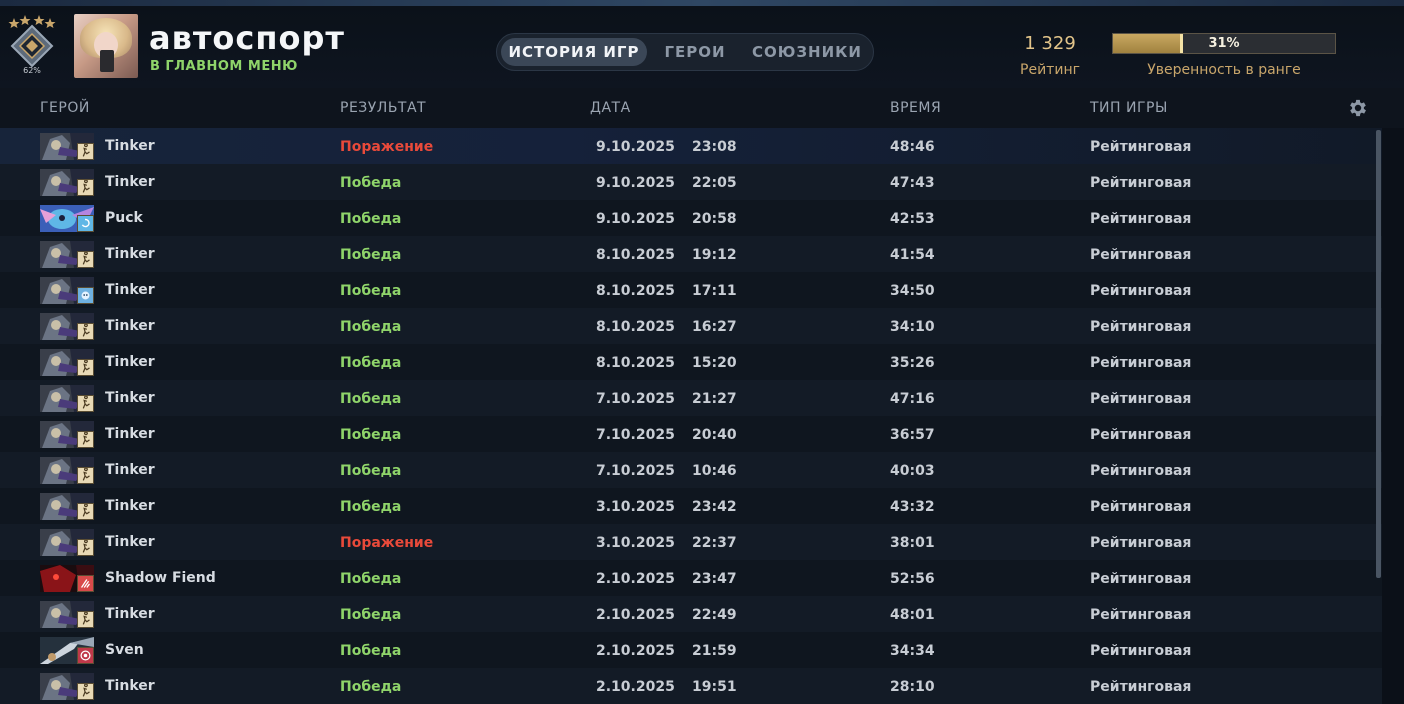 The image size is (1404, 704). Describe the element at coordinates (691, 218) in the screenshot. I see `table-row: Puck Победа 9.10.2025 20:58 42:53 Рейтинговая` at that location.